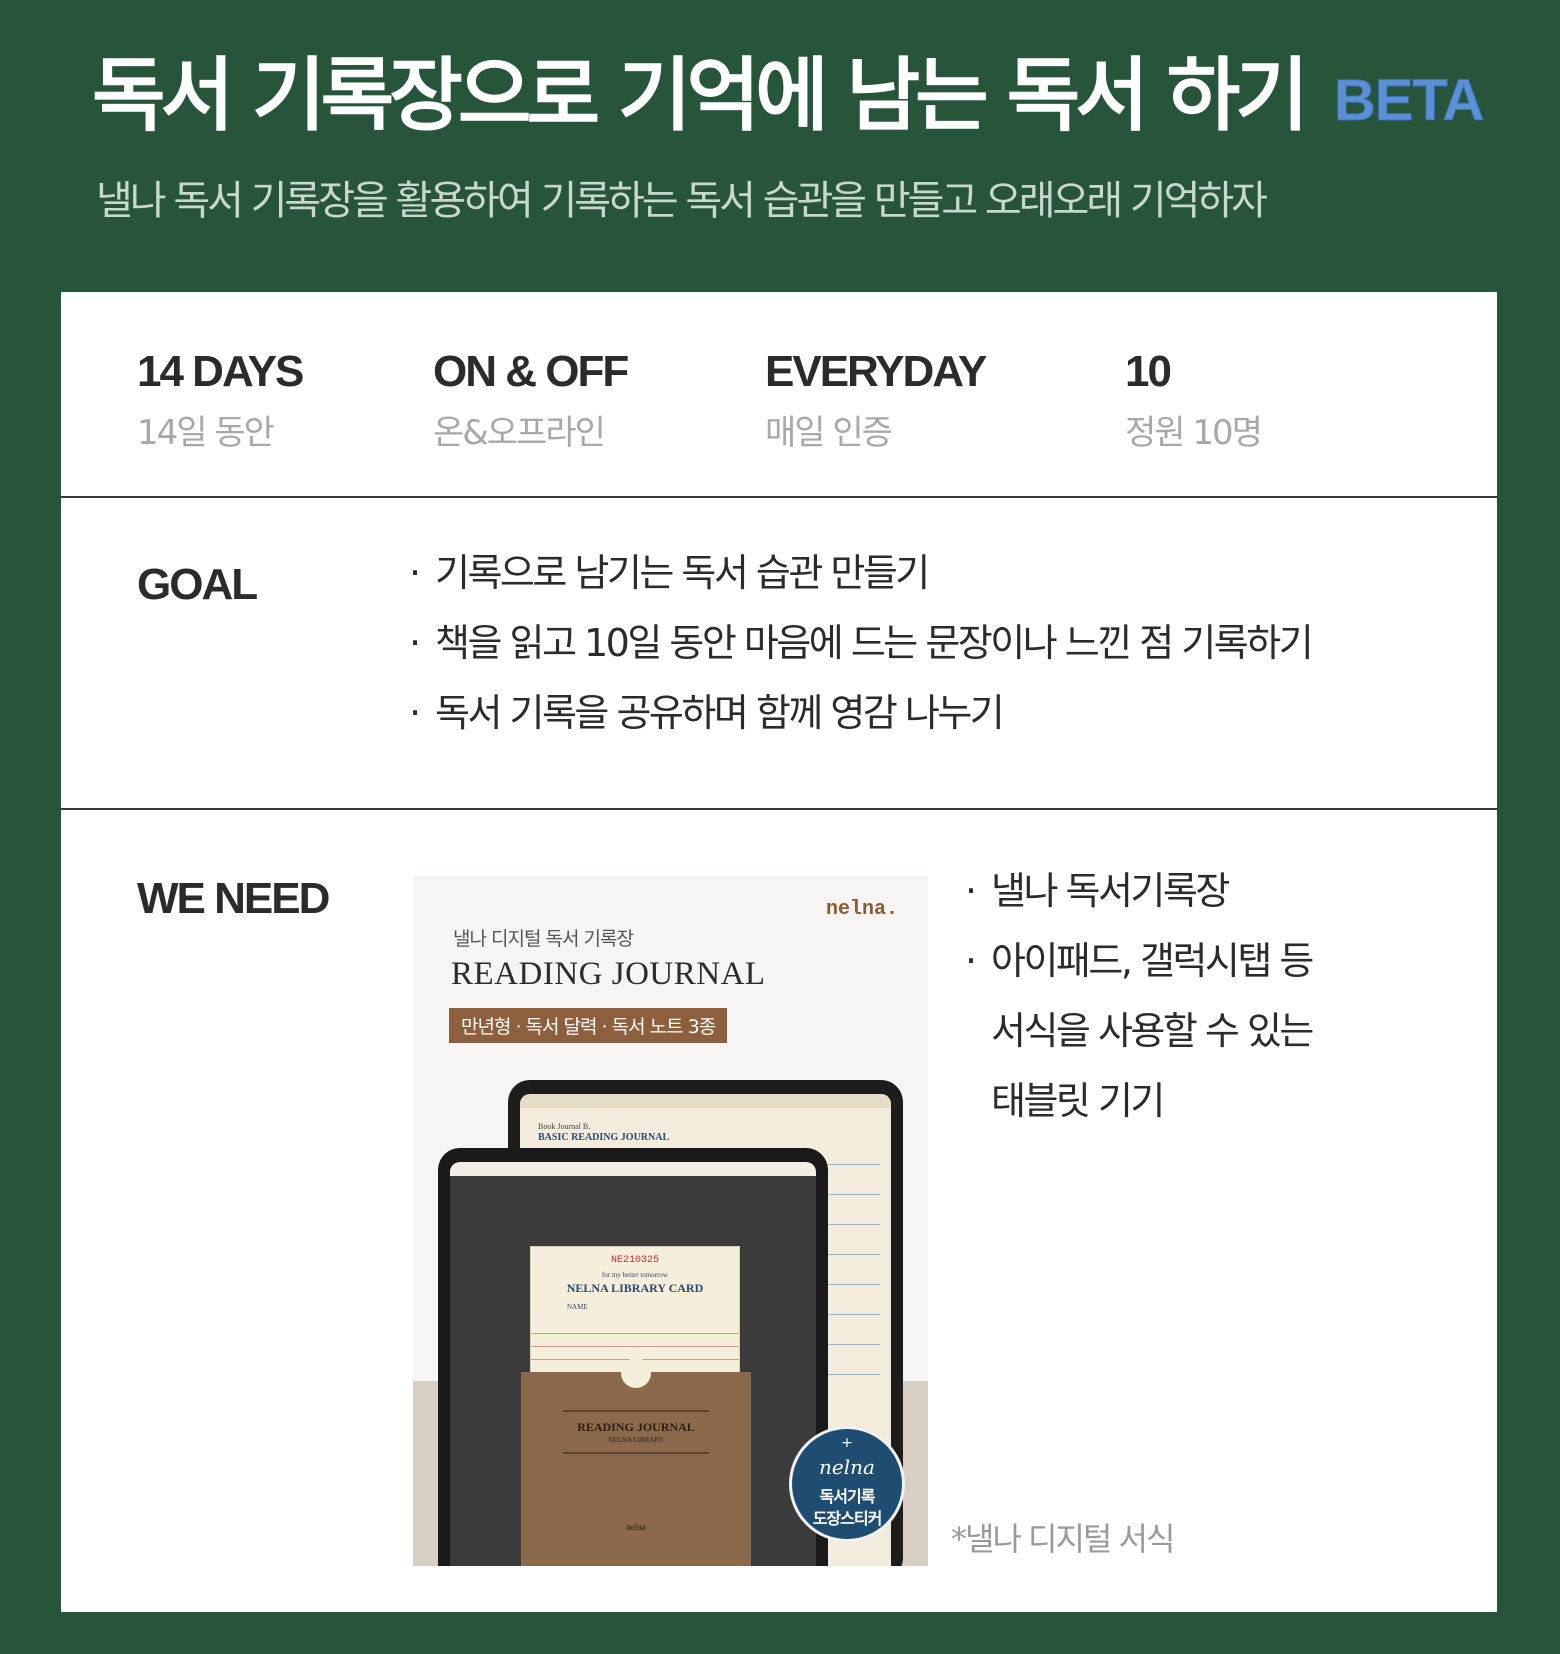  What do you see at coordinates (847, 1496) in the screenshot?
I see `stamp-line: 독서기록` at bounding box center [847, 1496].